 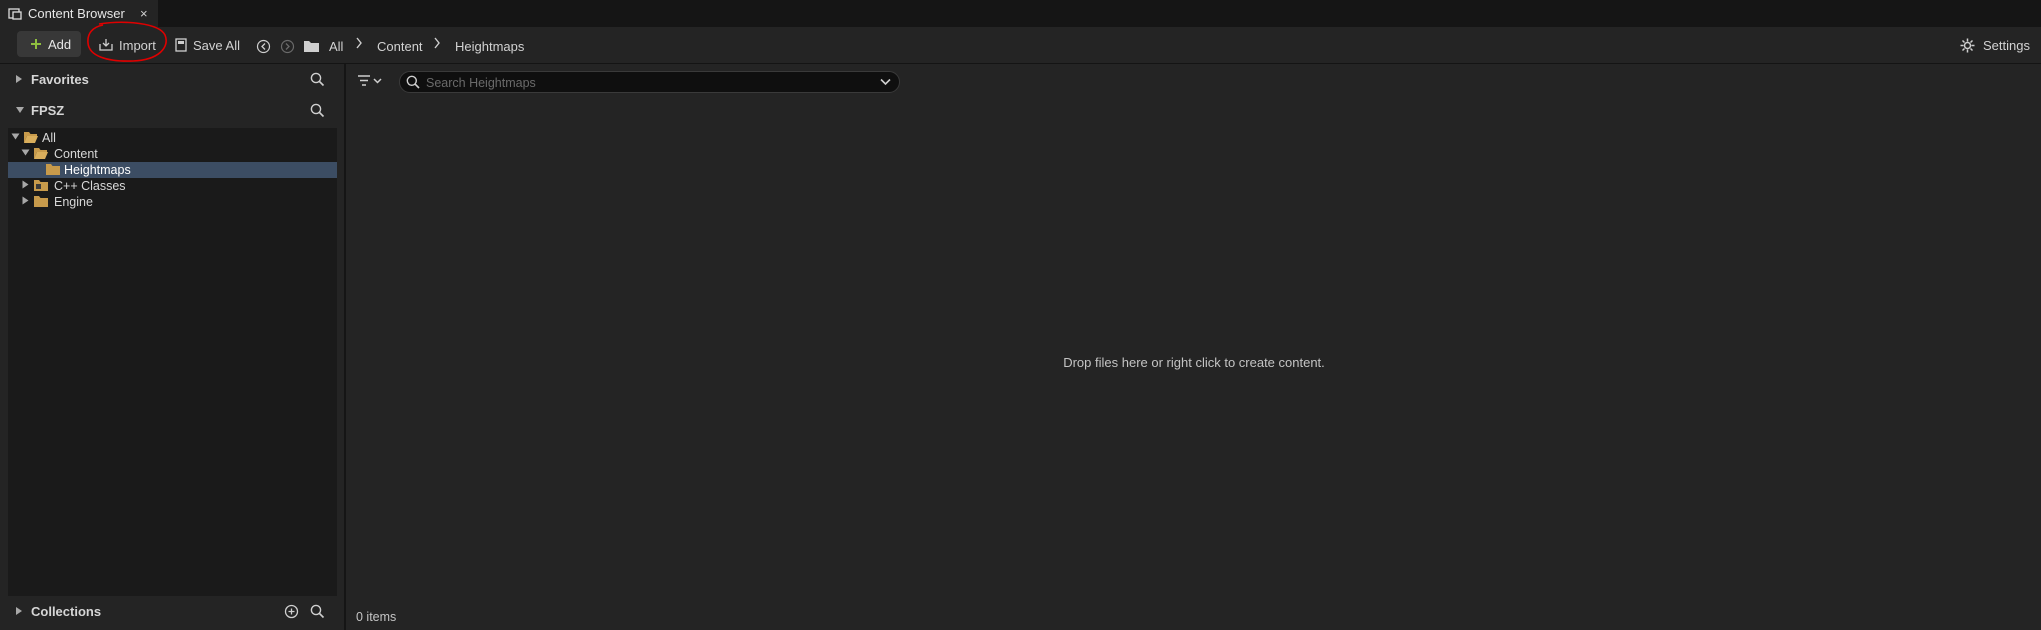 What do you see at coordinates (49, 138) in the screenshot?
I see `tree-item-label: All` at bounding box center [49, 138].